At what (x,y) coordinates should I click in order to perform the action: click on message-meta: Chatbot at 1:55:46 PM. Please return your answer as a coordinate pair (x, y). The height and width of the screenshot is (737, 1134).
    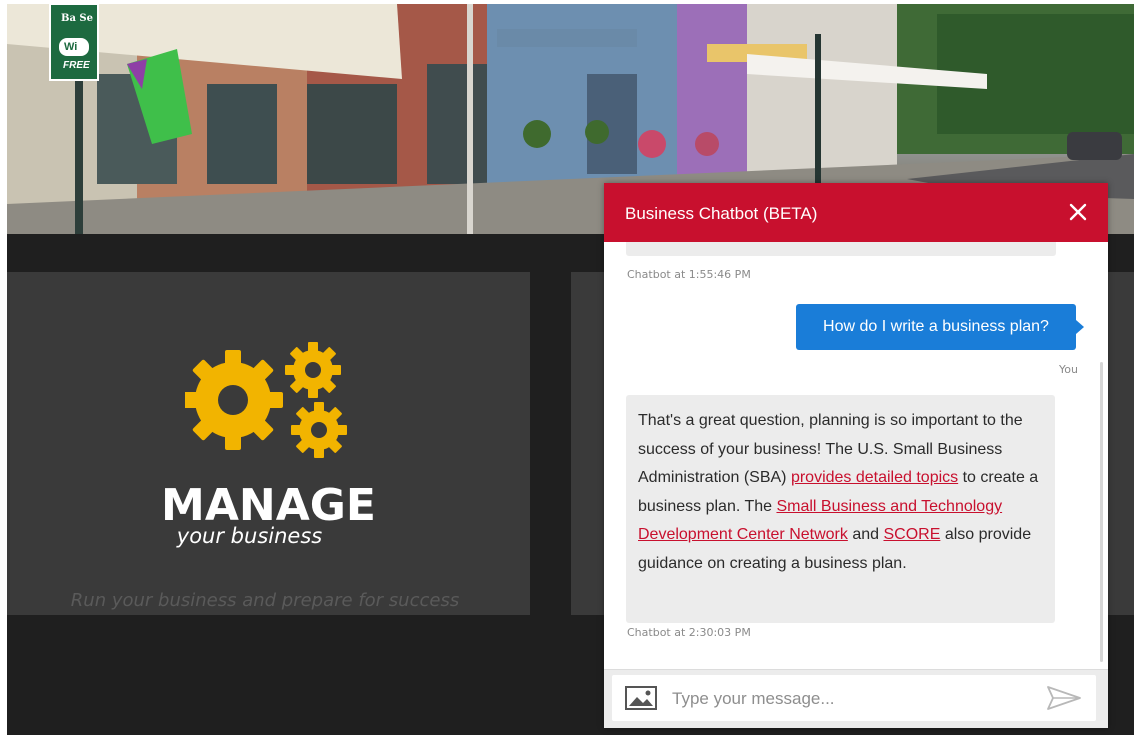
    Looking at the image, I should click on (689, 274).